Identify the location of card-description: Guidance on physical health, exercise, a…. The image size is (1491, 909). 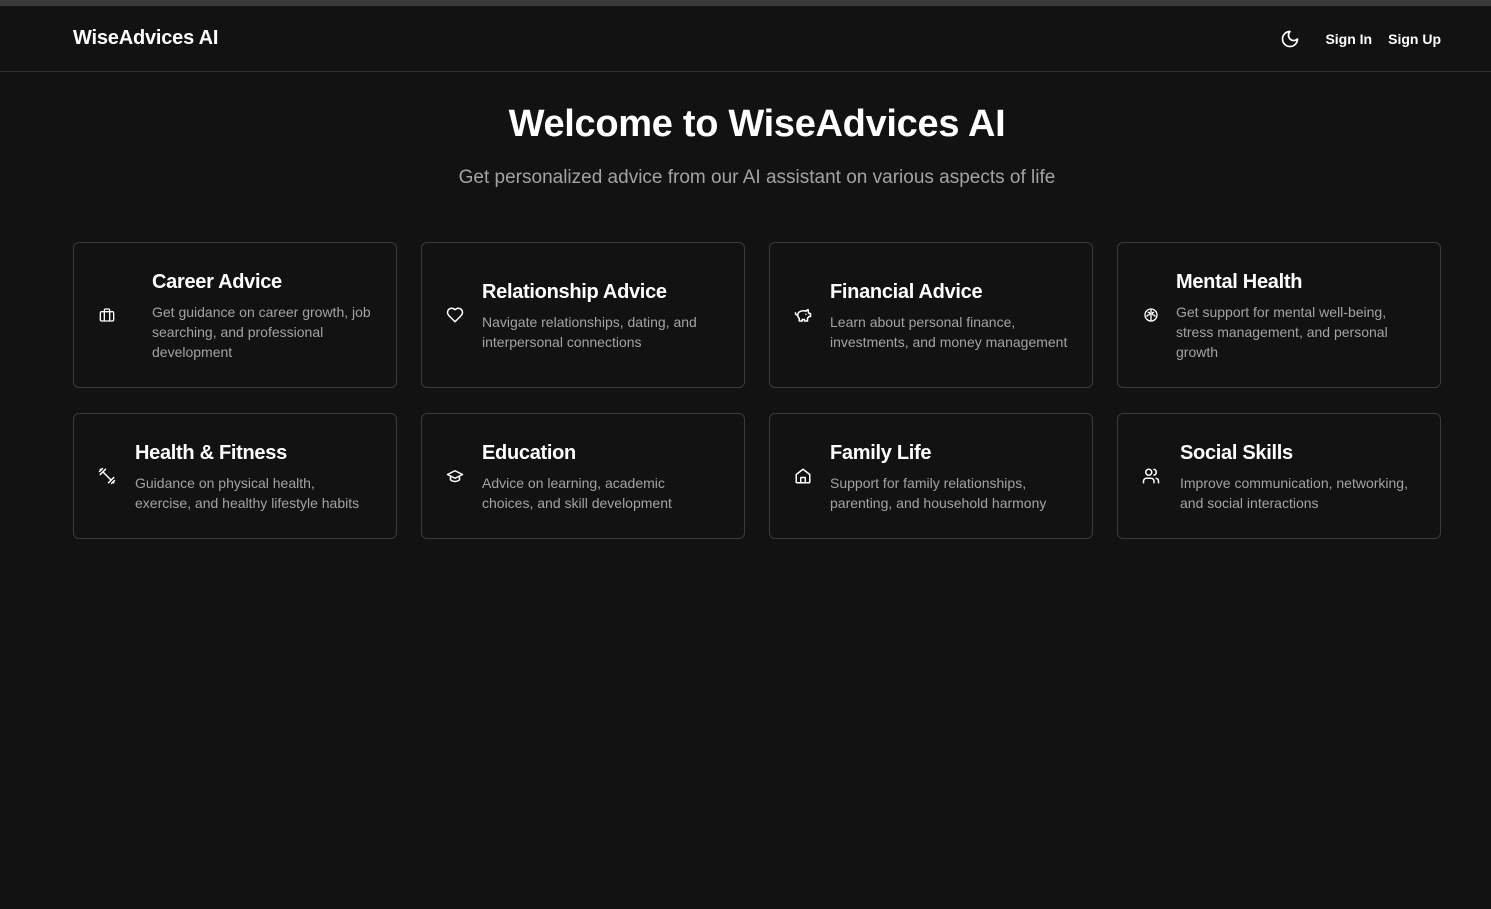
(247, 493).